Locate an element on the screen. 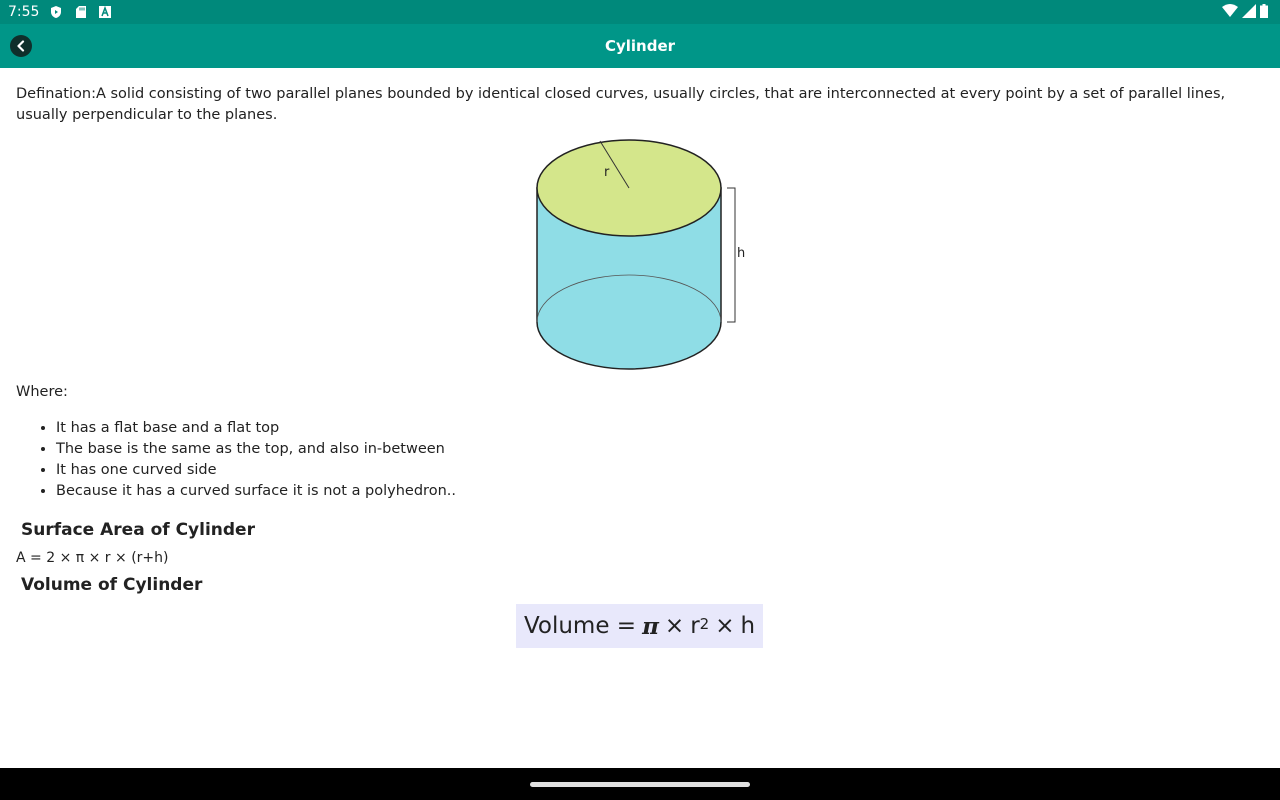 This screenshot has height=800, width=1280. height-bracket is located at coordinates (731, 255).